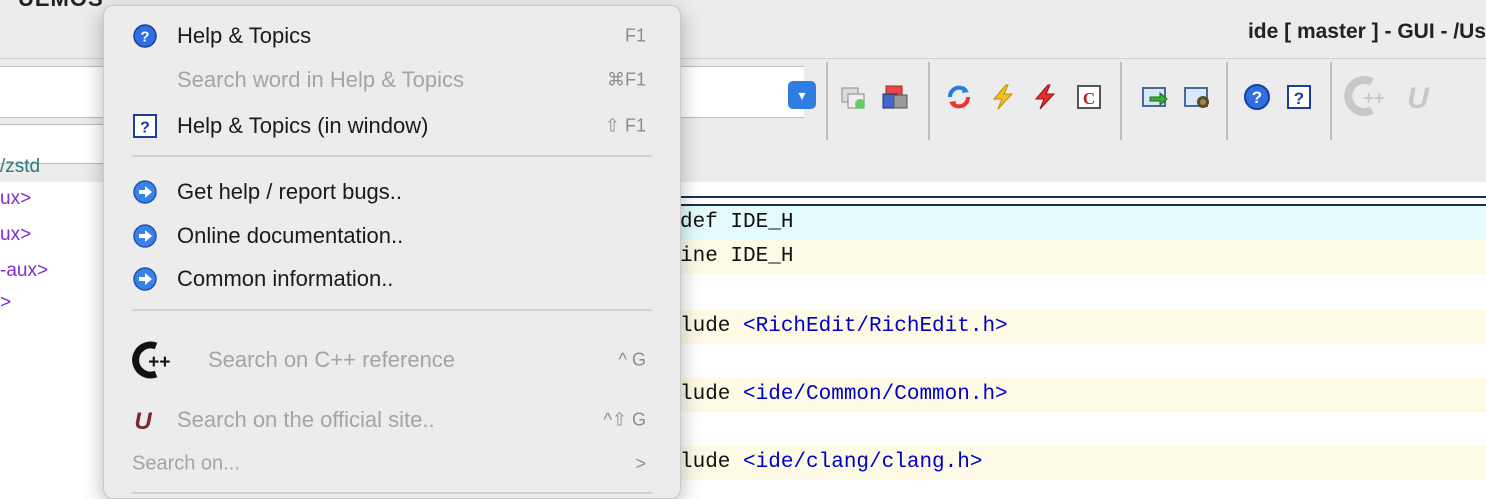 The image size is (1486, 499). I want to click on menu-item-label: Search on the official site.., so click(306, 419).